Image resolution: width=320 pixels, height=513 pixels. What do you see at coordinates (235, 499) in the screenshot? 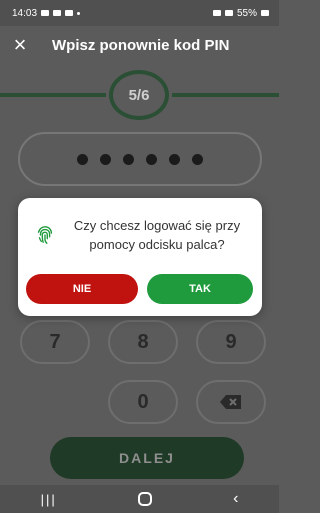
I see `back-icon: ‹` at bounding box center [235, 499].